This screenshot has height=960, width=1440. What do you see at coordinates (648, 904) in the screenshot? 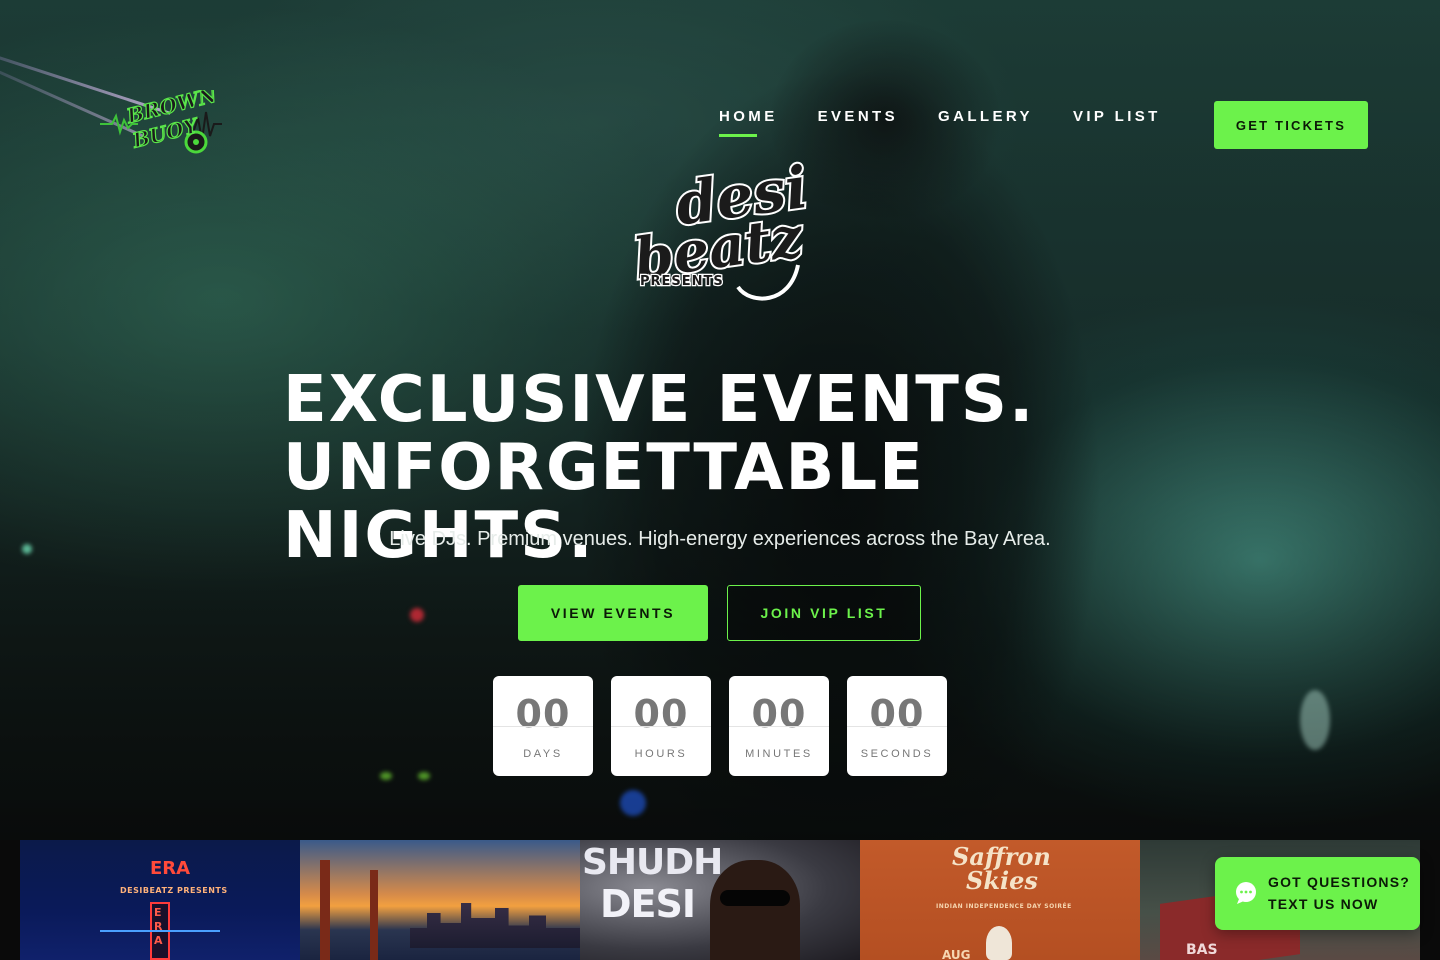
I see `tile-title-line-2: DESI` at bounding box center [648, 904].